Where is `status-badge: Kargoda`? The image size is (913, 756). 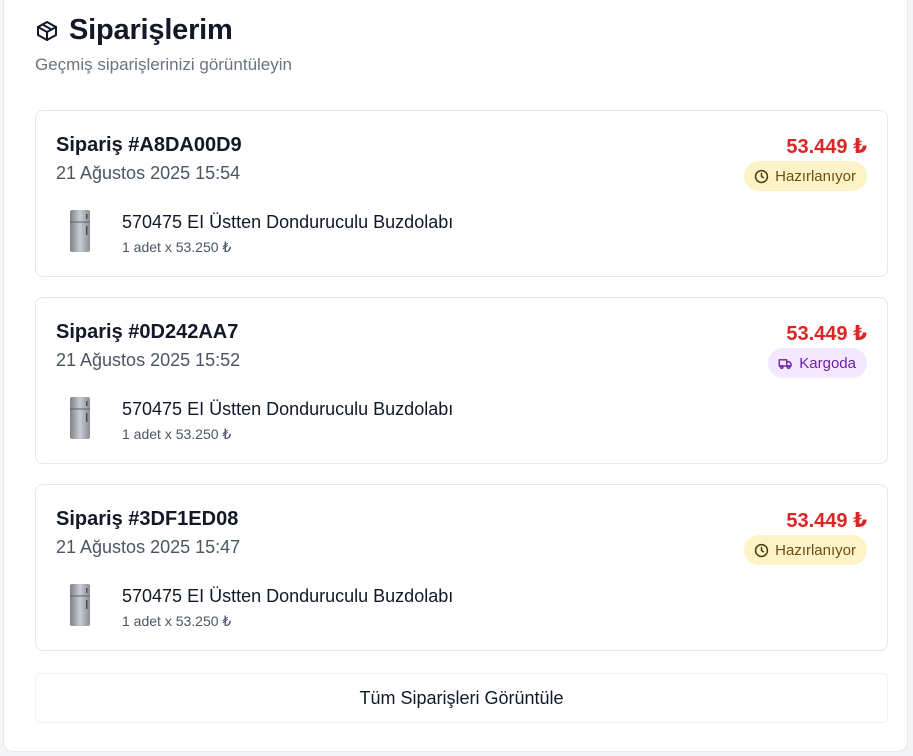 status-badge: Kargoda is located at coordinates (817, 363).